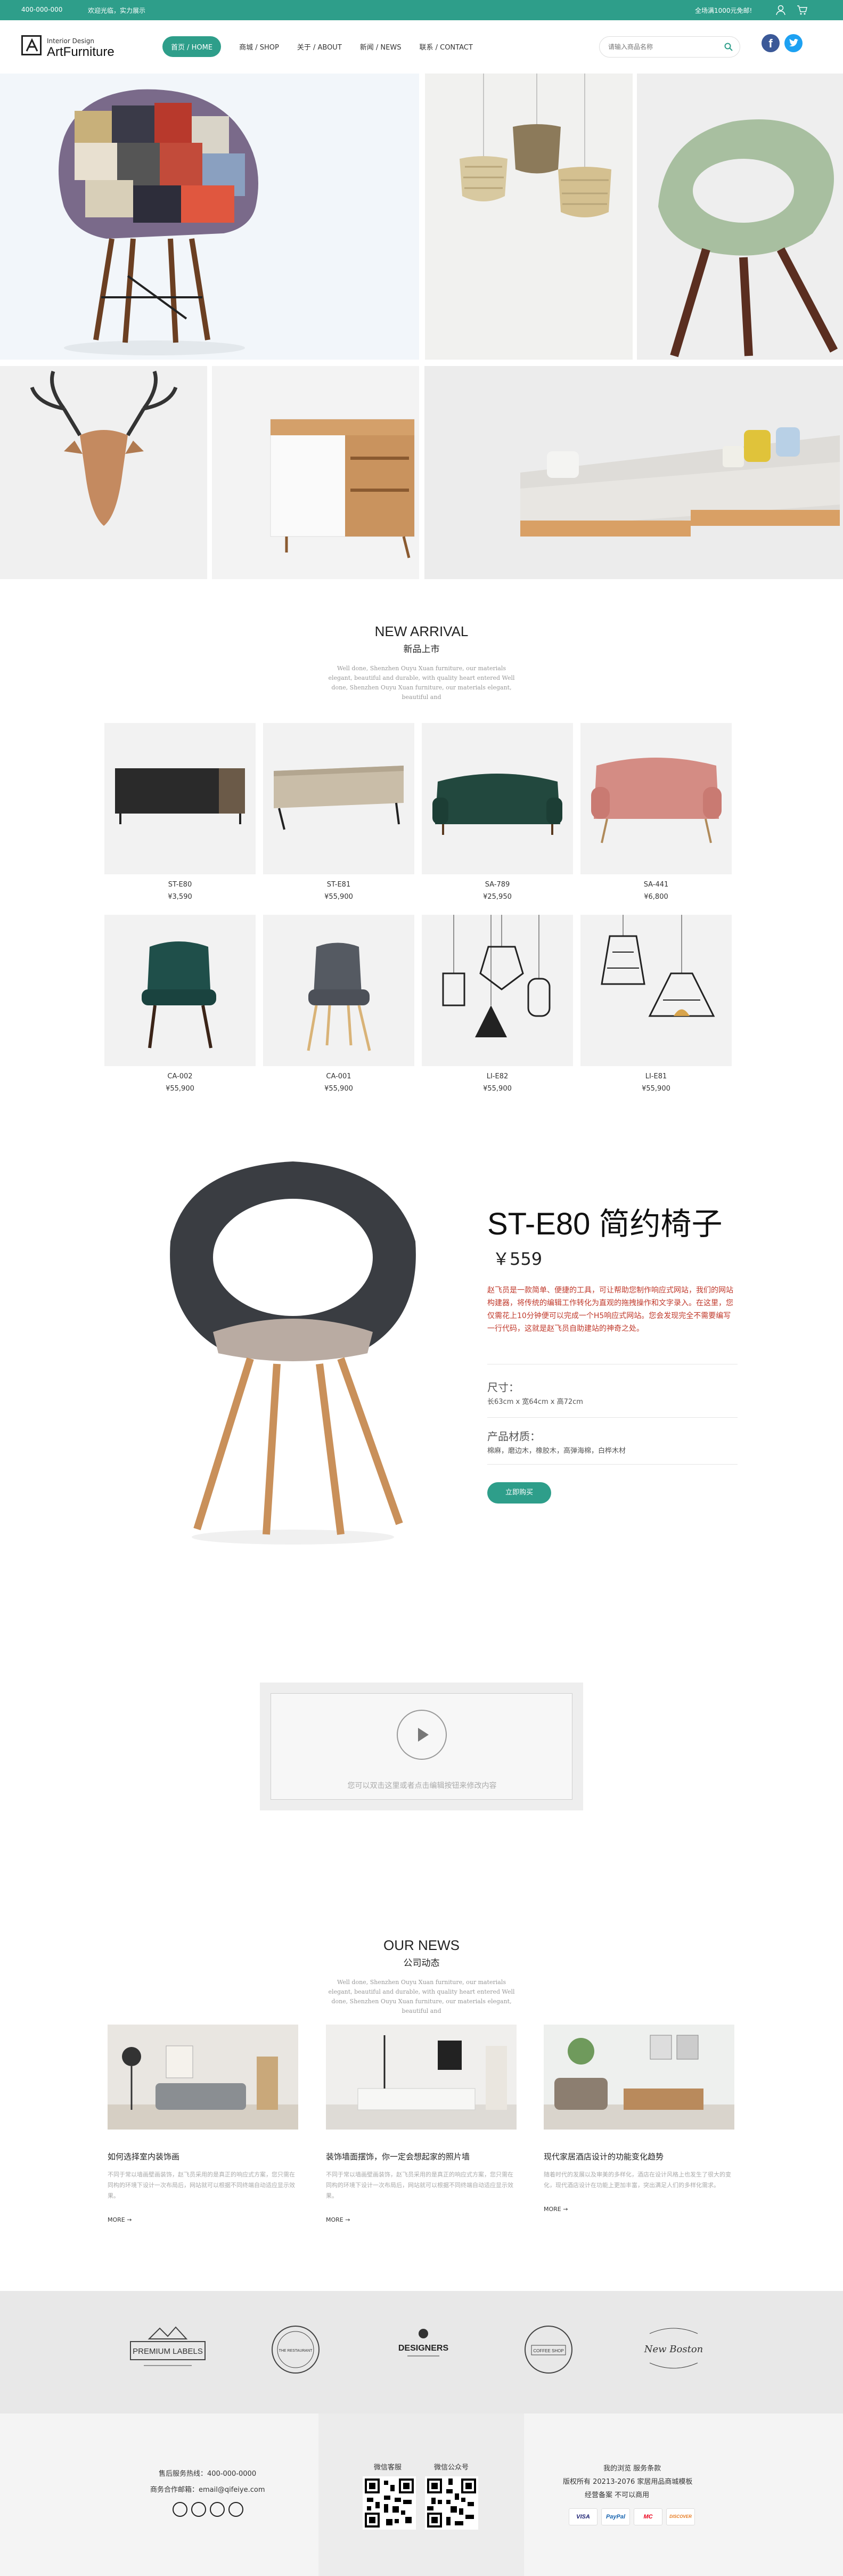  Describe the element at coordinates (639, 2077) in the screenshot. I see `news-image-lounge` at that location.